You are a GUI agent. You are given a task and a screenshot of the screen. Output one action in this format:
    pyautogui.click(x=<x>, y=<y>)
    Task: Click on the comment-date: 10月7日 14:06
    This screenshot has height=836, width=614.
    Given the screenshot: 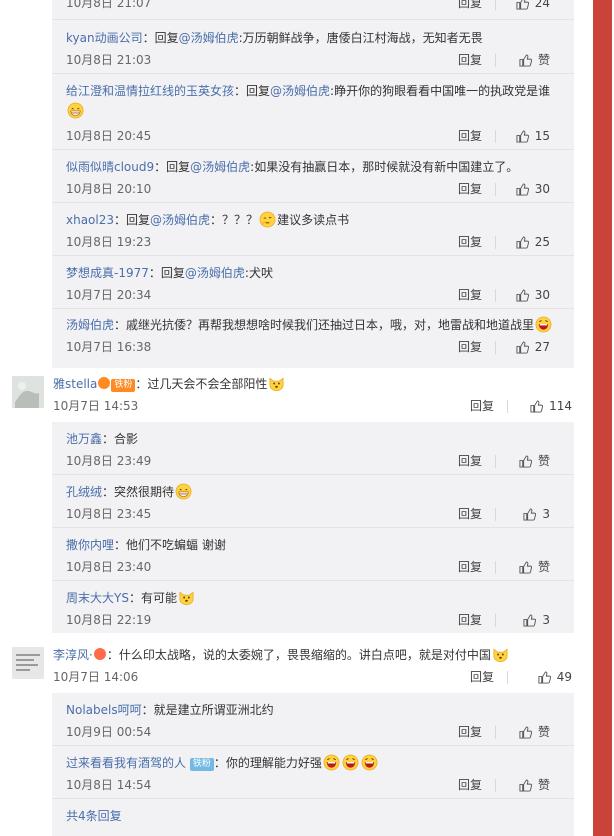 What is the action you would take?
    pyautogui.click(x=96, y=677)
    